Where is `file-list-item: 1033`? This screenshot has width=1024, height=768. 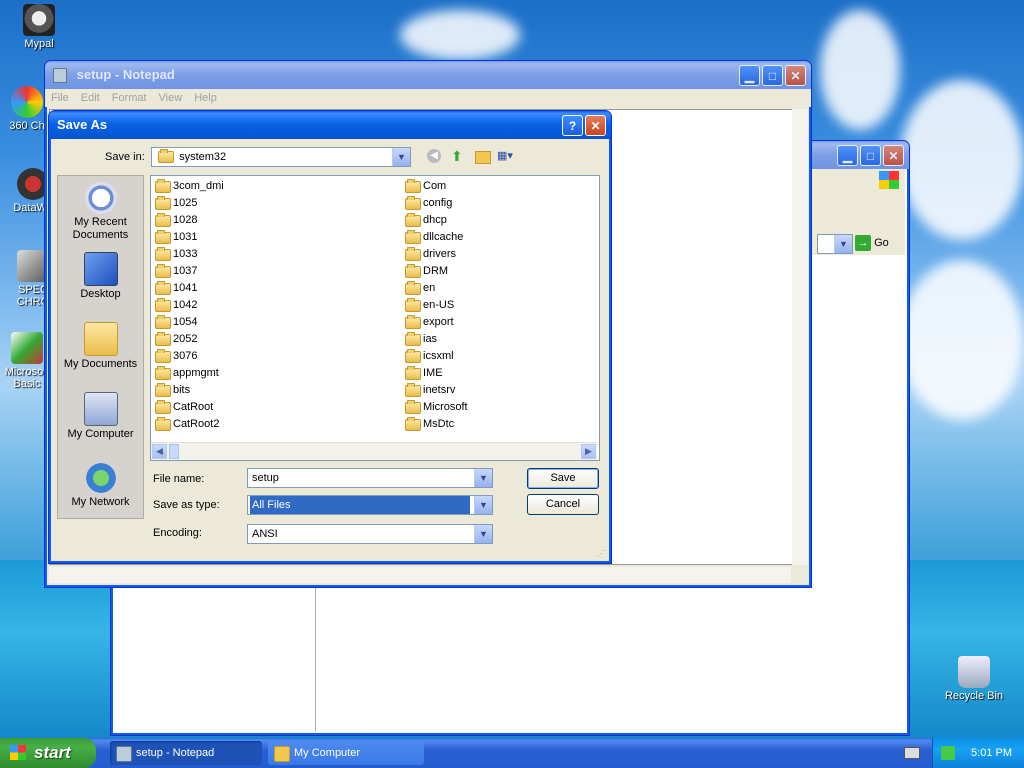
file-list-item: 1033 is located at coordinates (188, 254).